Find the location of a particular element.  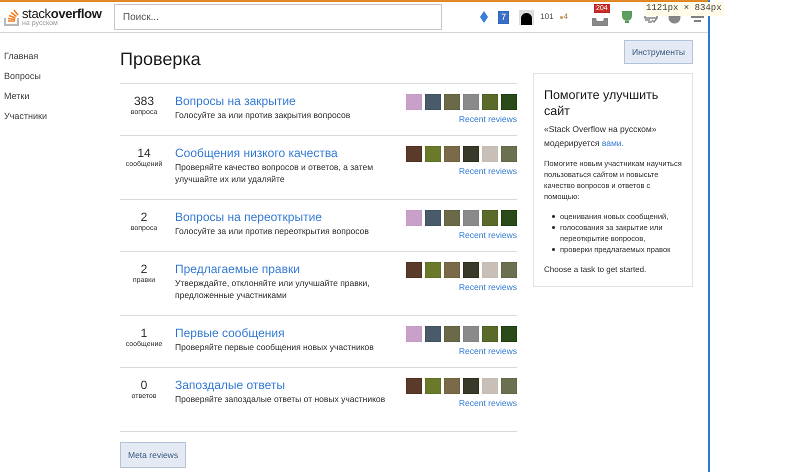

queue-title-link: Предлагаемые правки is located at coordinates (287, 269).